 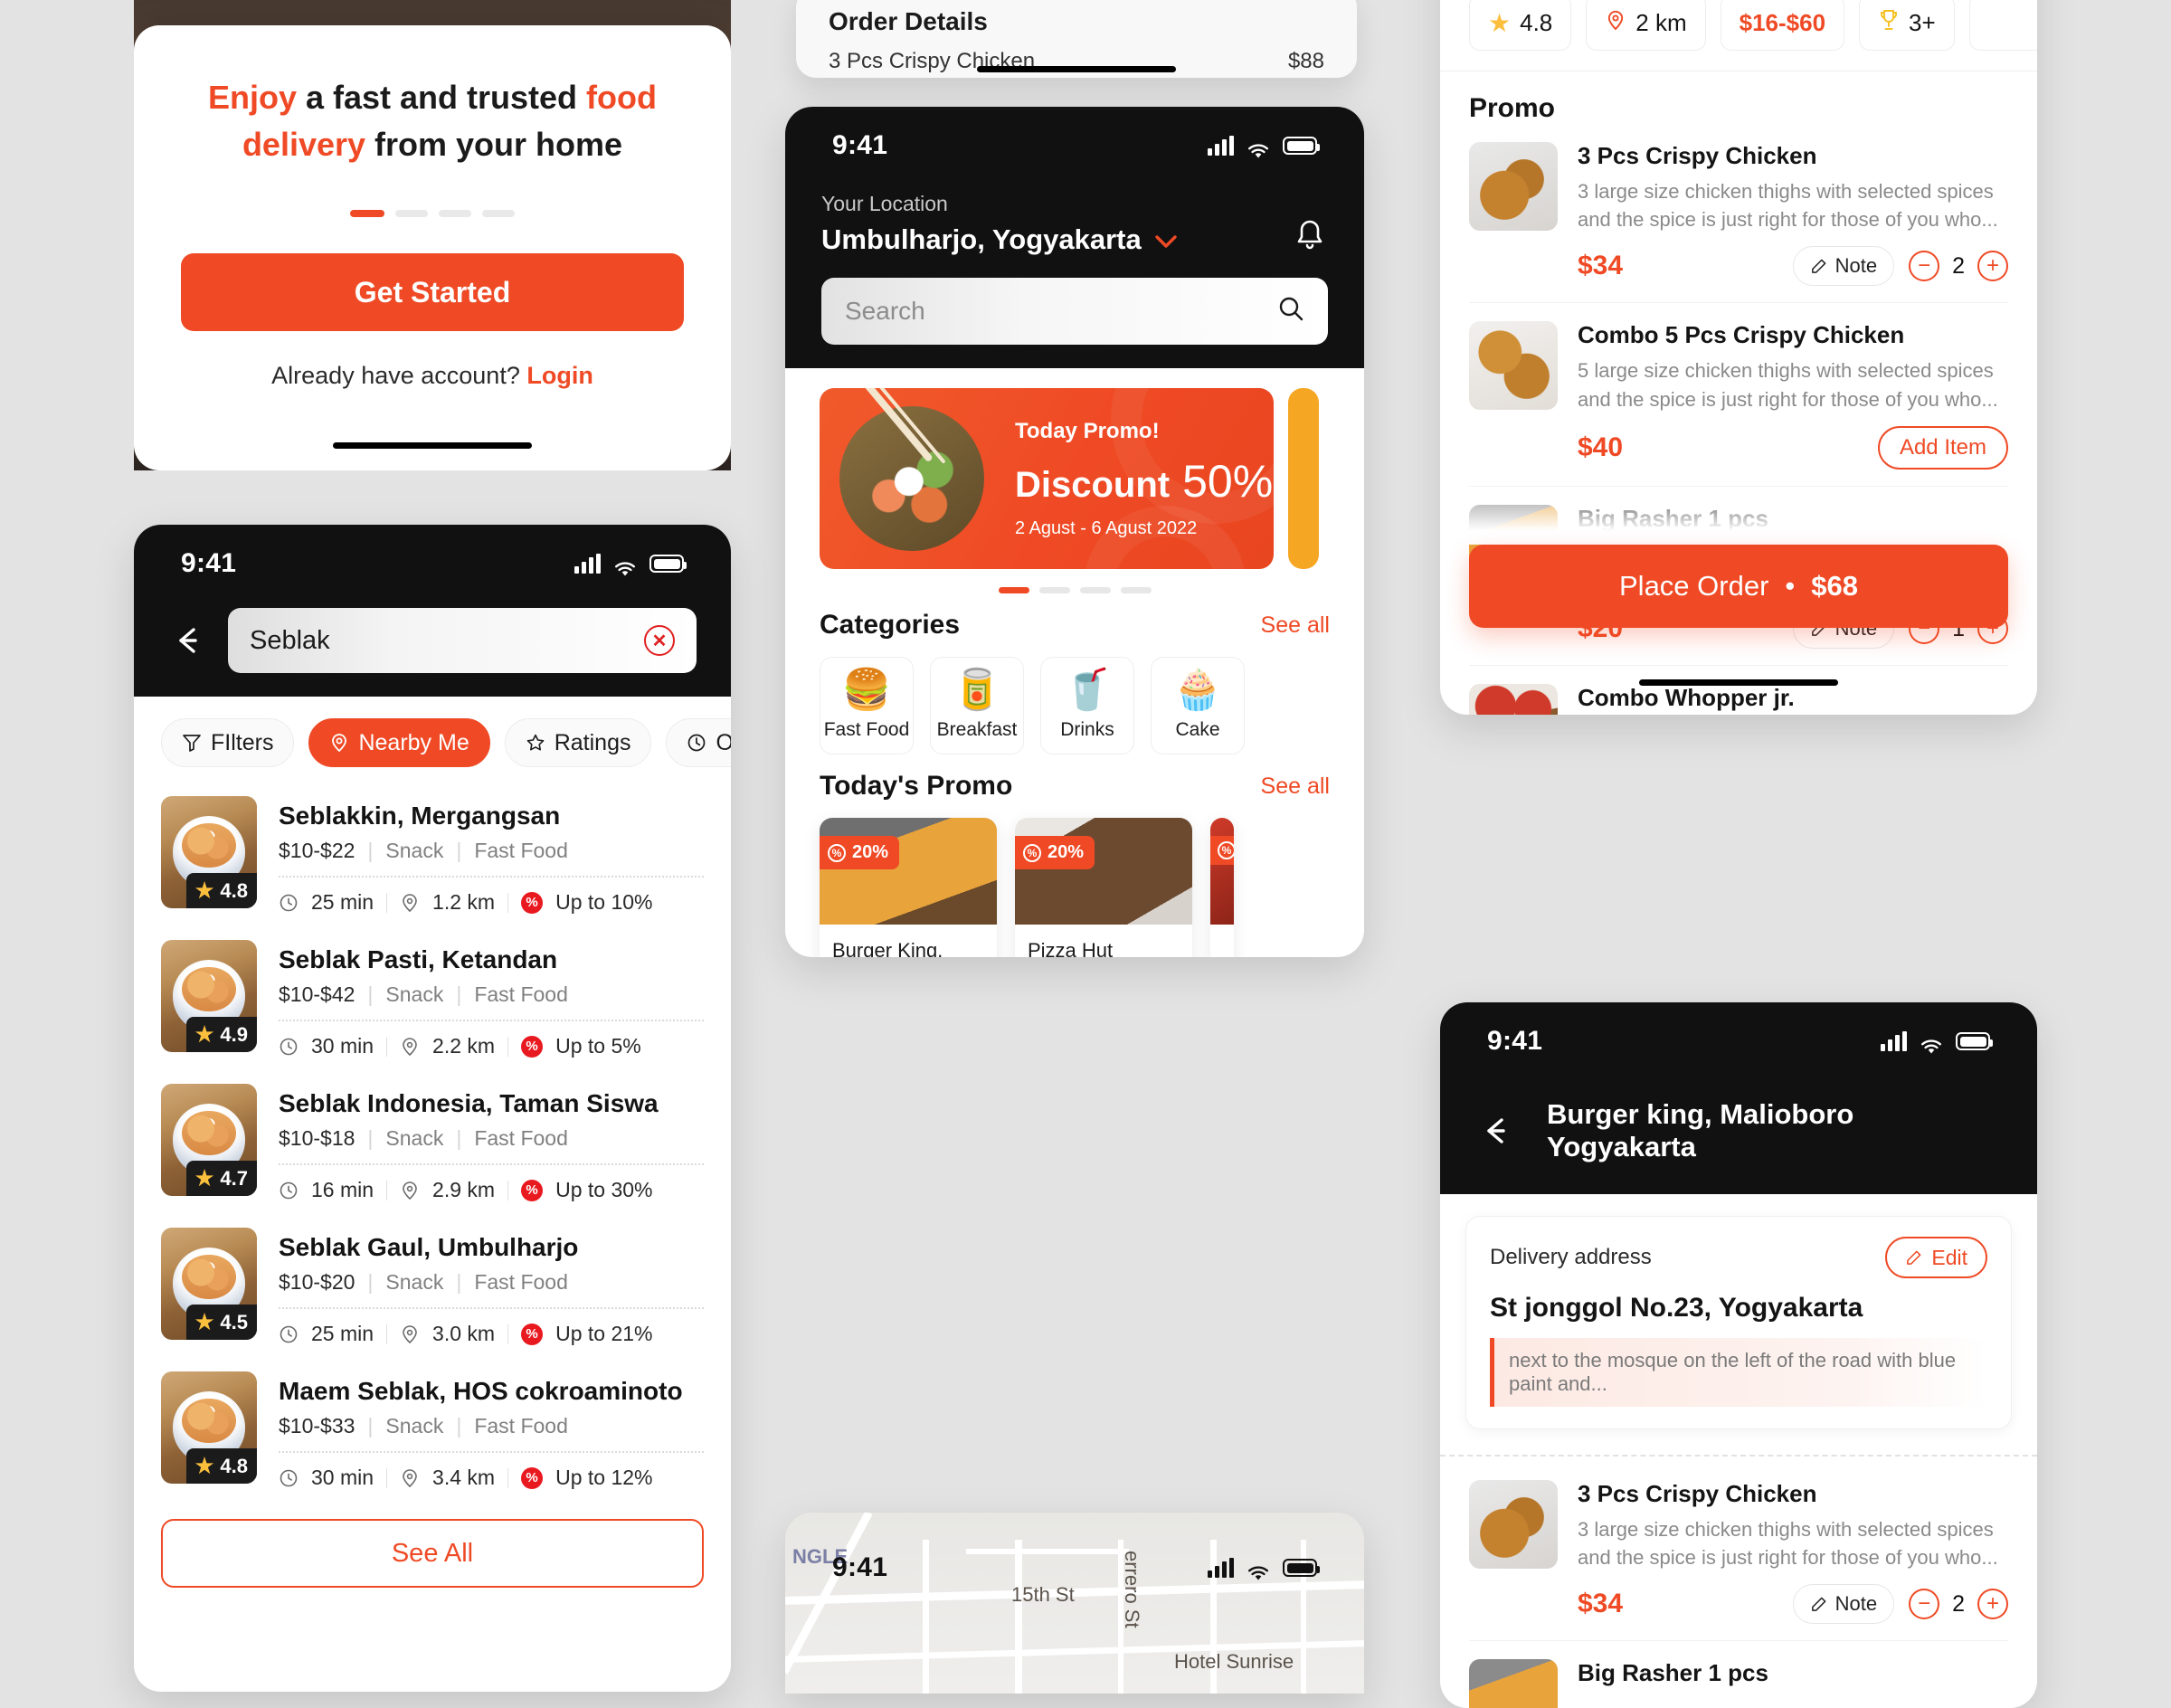 What do you see at coordinates (1074, 311) in the screenshot?
I see `search-input: Search` at bounding box center [1074, 311].